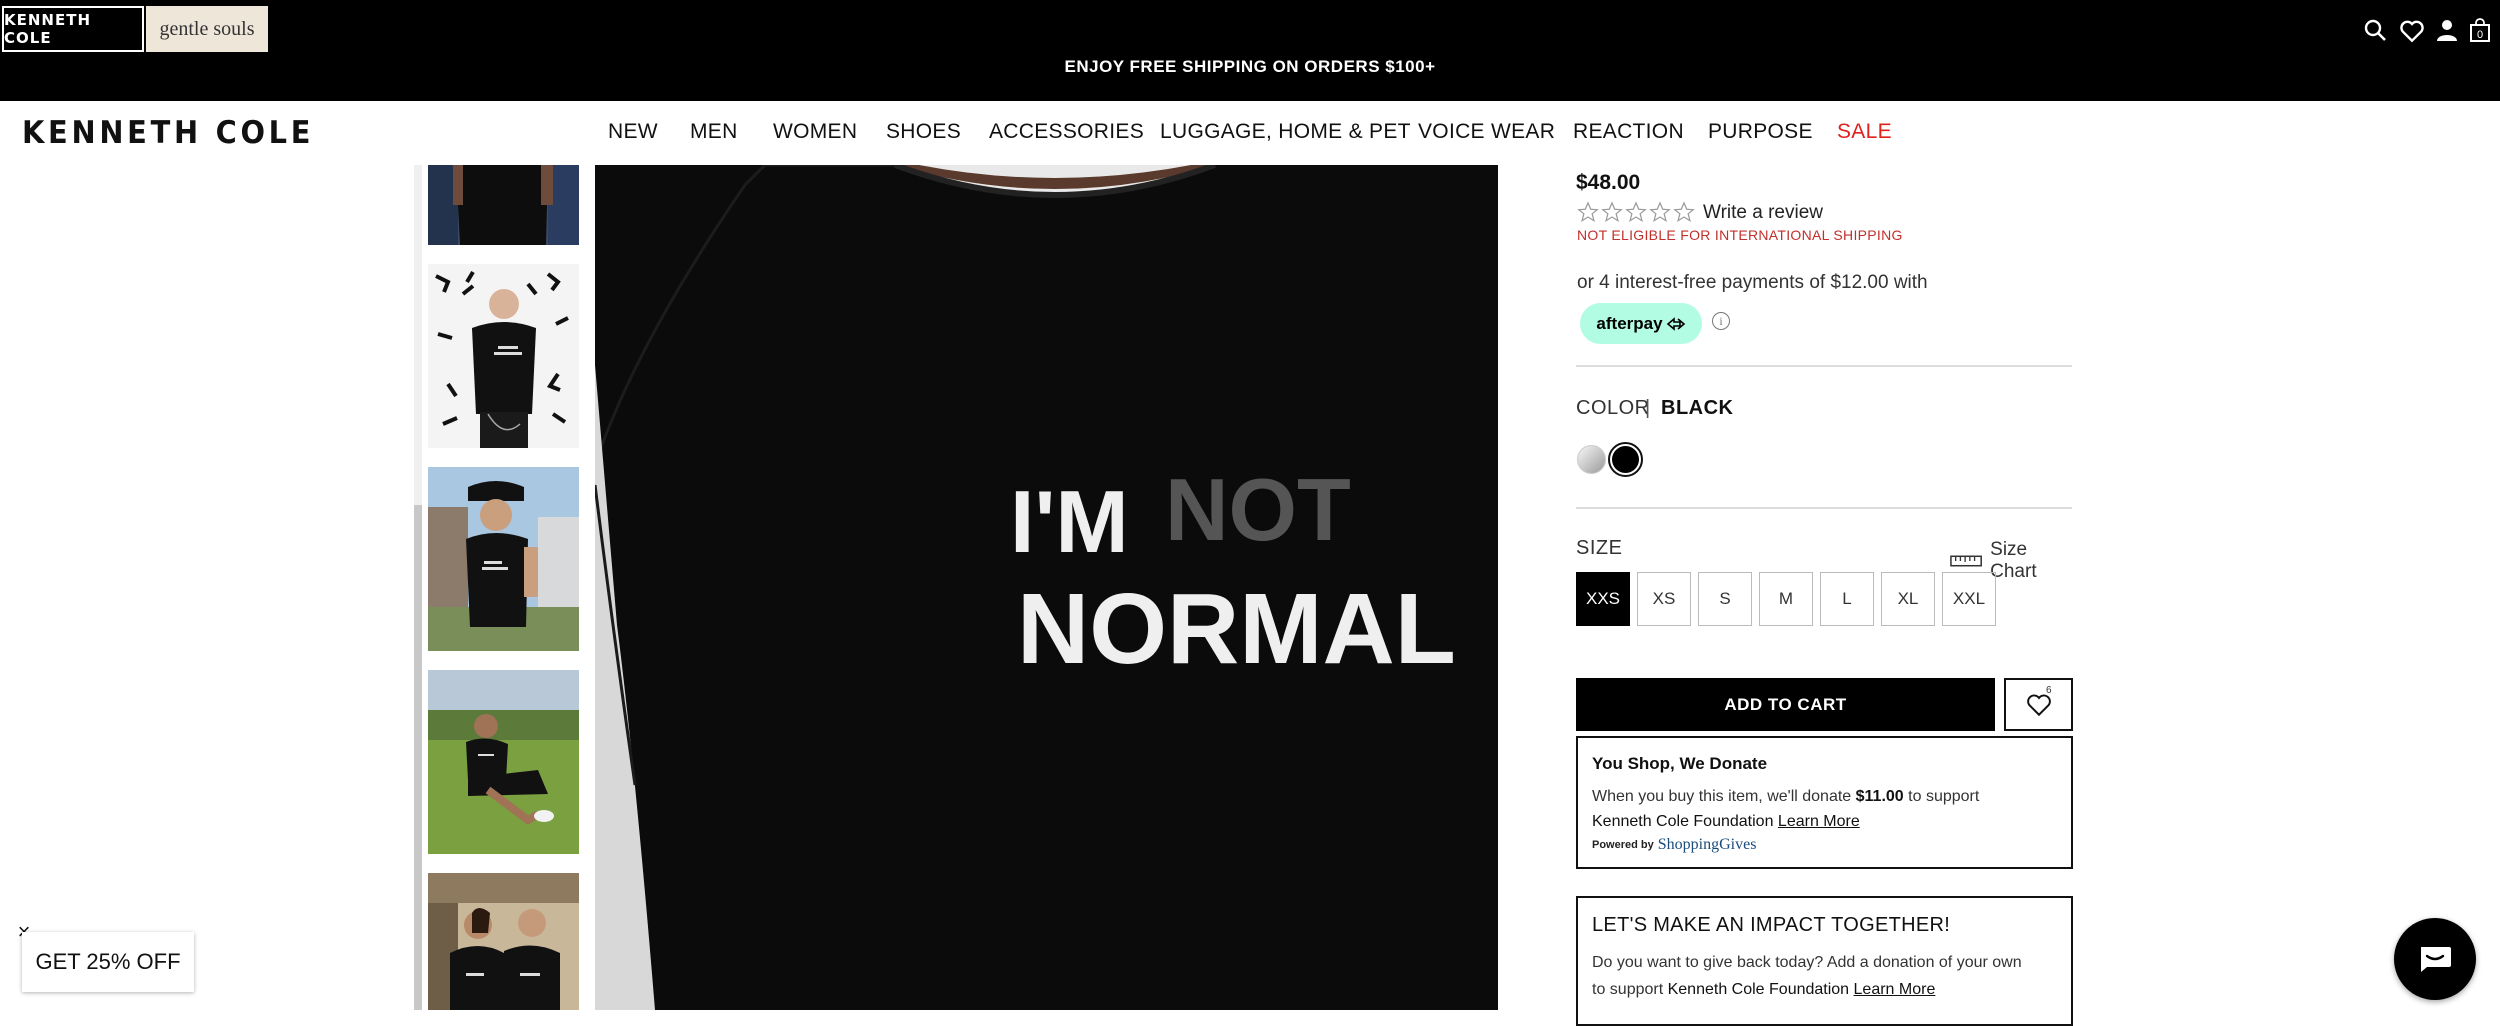  What do you see at coordinates (1785, 704) in the screenshot?
I see `add-to-cart-button: ADD TO CART` at bounding box center [1785, 704].